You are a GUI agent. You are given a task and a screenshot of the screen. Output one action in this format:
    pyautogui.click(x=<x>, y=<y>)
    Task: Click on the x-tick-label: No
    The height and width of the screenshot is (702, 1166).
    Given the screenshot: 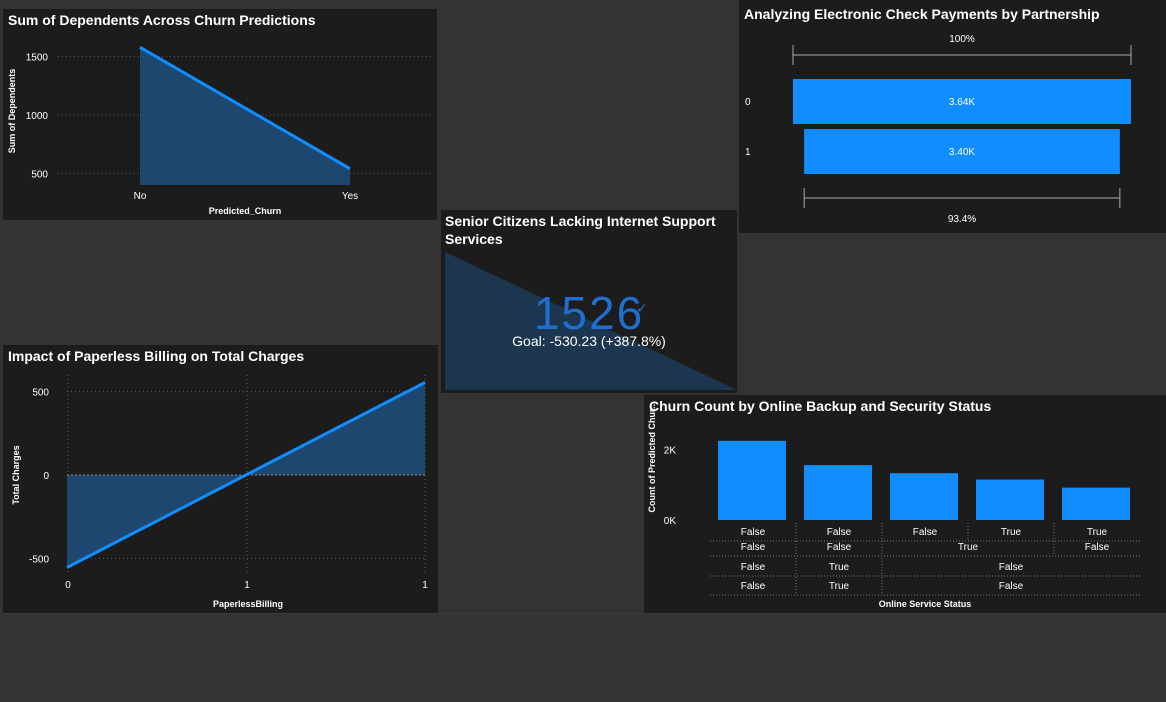 What is the action you would take?
    pyautogui.click(x=140, y=196)
    